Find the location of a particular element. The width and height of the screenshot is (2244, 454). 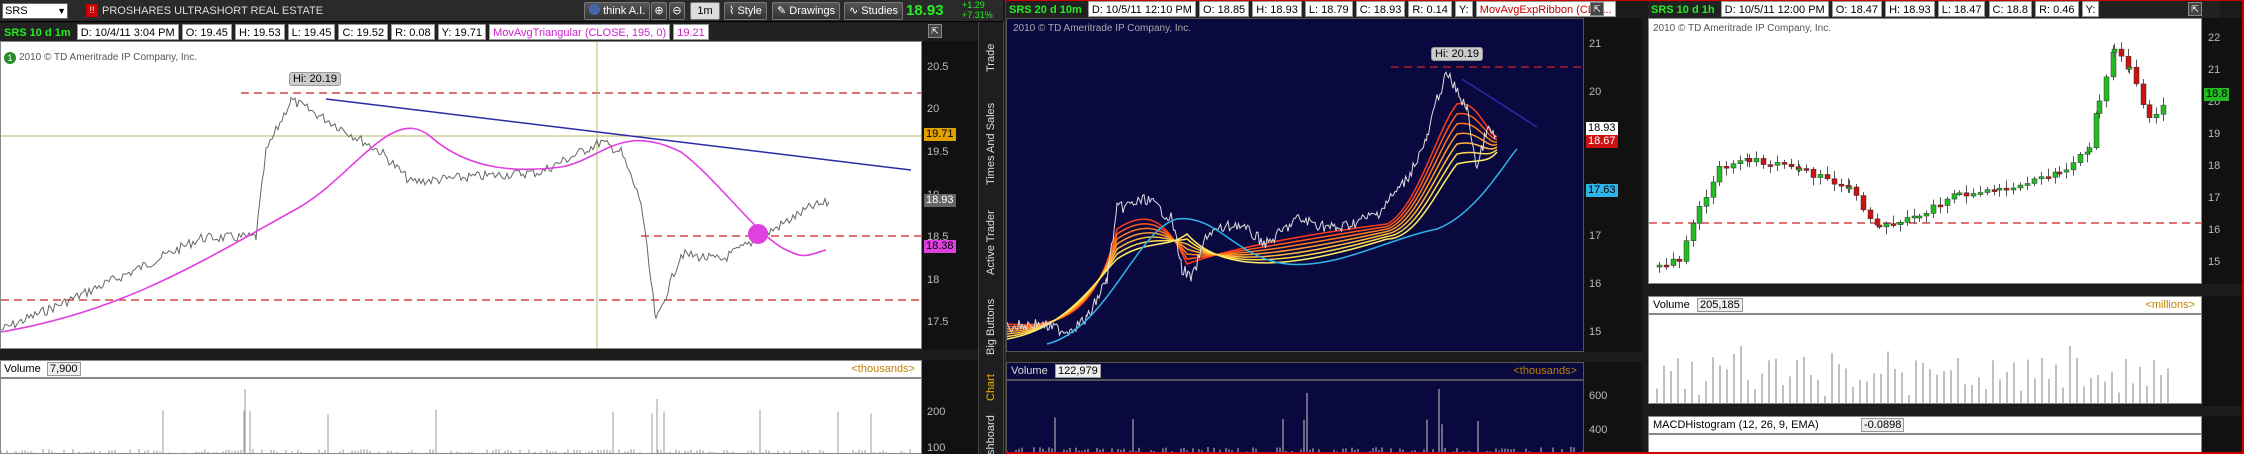

percent-change: +7.31% is located at coordinates (977, 15).